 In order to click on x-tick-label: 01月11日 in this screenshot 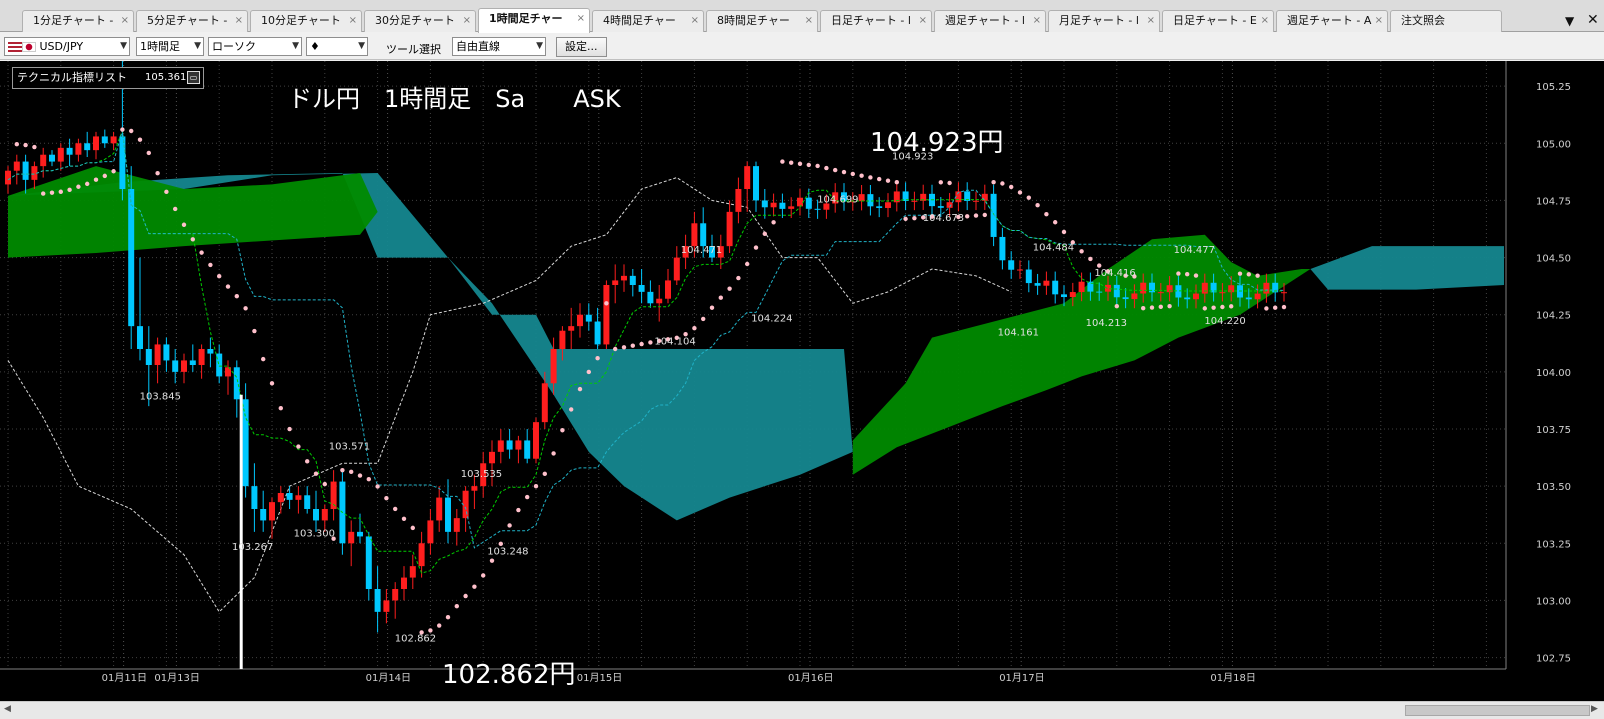, I will do `click(124, 678)`.